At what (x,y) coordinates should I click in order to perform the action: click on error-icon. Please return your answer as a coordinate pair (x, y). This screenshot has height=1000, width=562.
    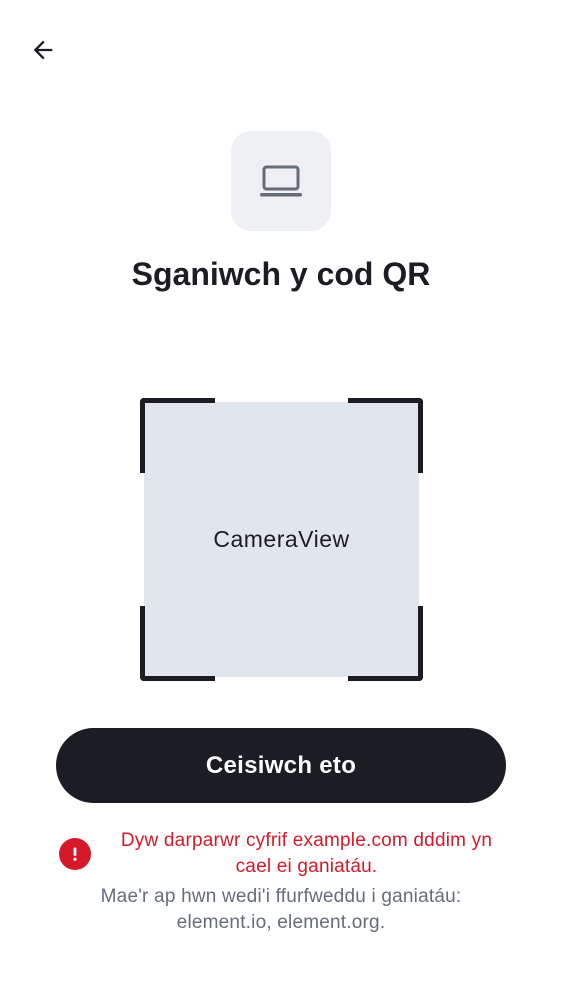
    Looking at the image, I should click on (75, 854).